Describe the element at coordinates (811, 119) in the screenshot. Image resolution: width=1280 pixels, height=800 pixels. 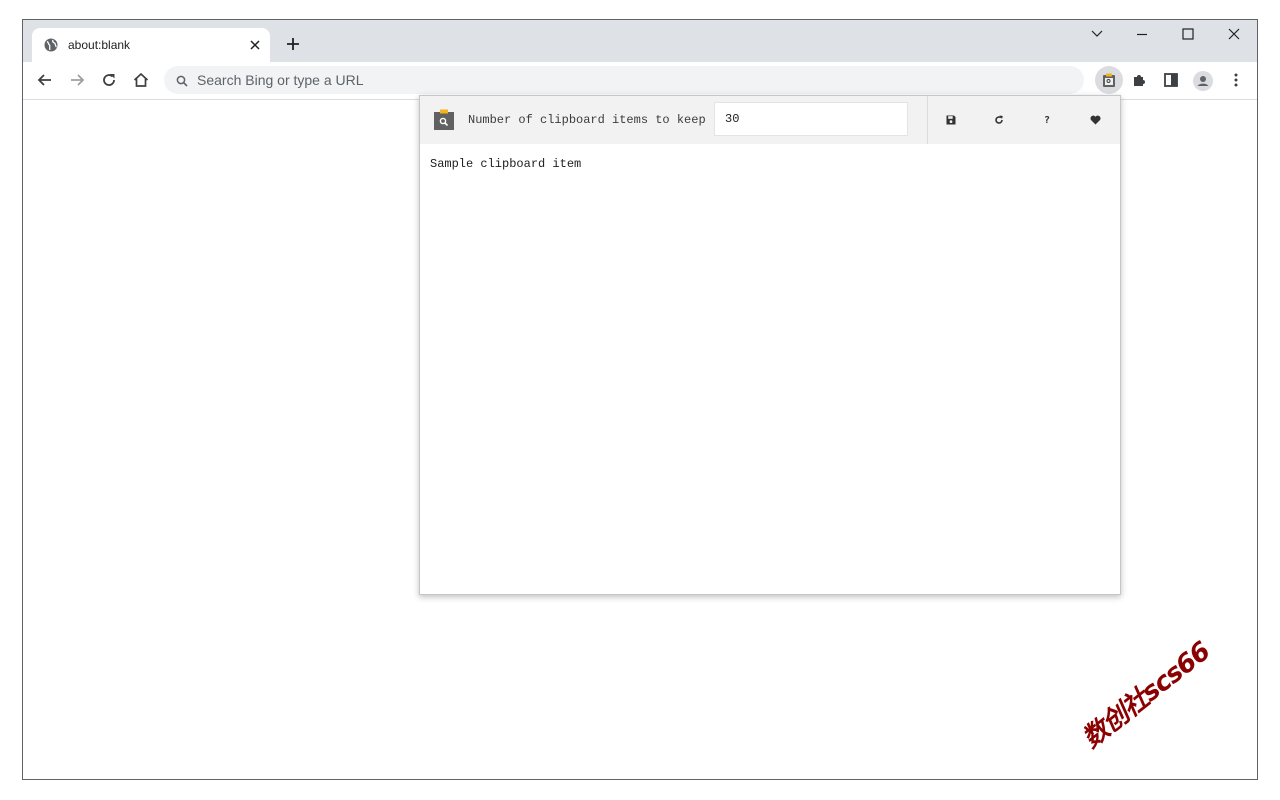
I see `items-to-keep-input` at that location.